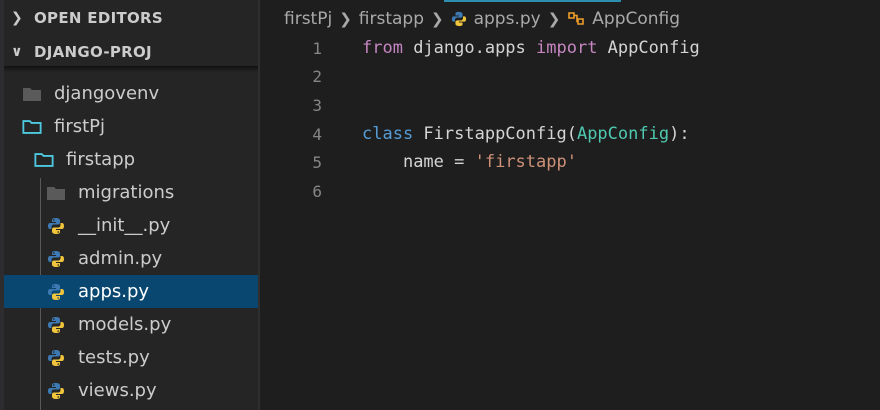  Describe the element at coordinates (469, 48) in the screenshot. I see `module-token: django.apps` at that location.